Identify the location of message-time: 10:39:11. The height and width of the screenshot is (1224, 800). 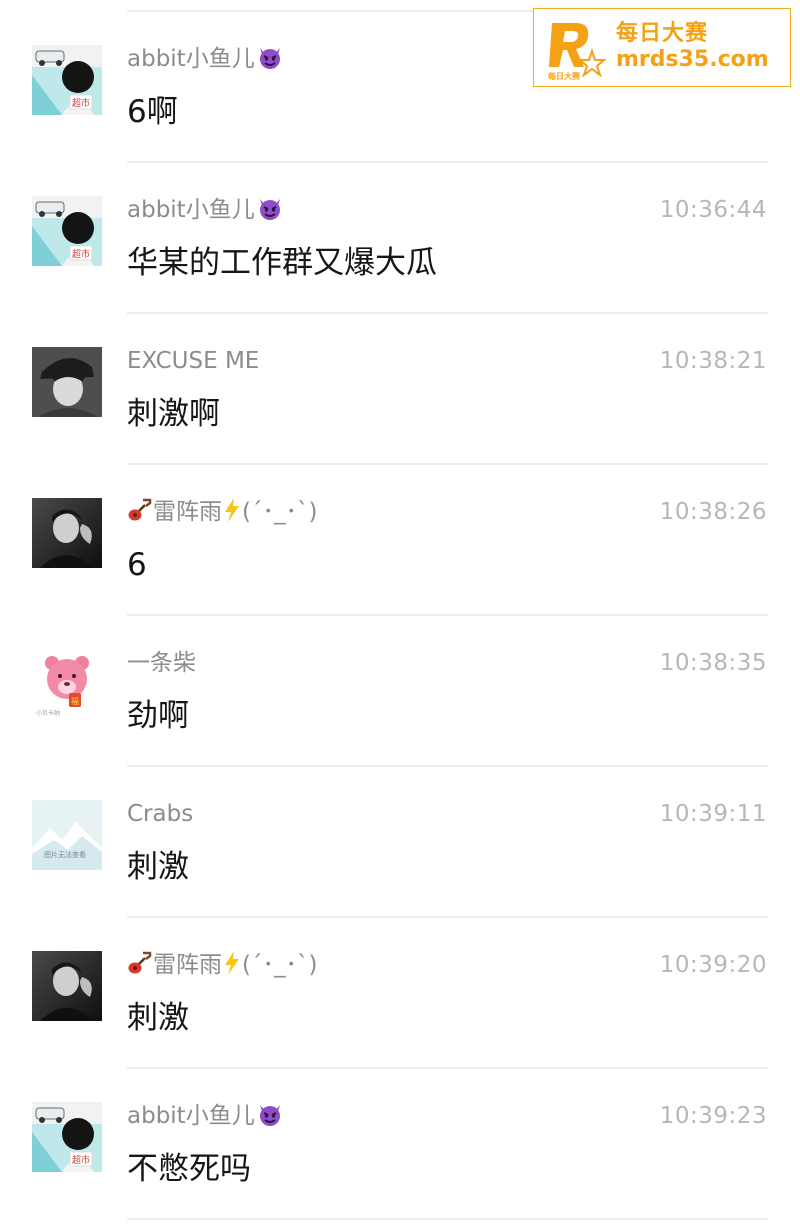
(713, 814).